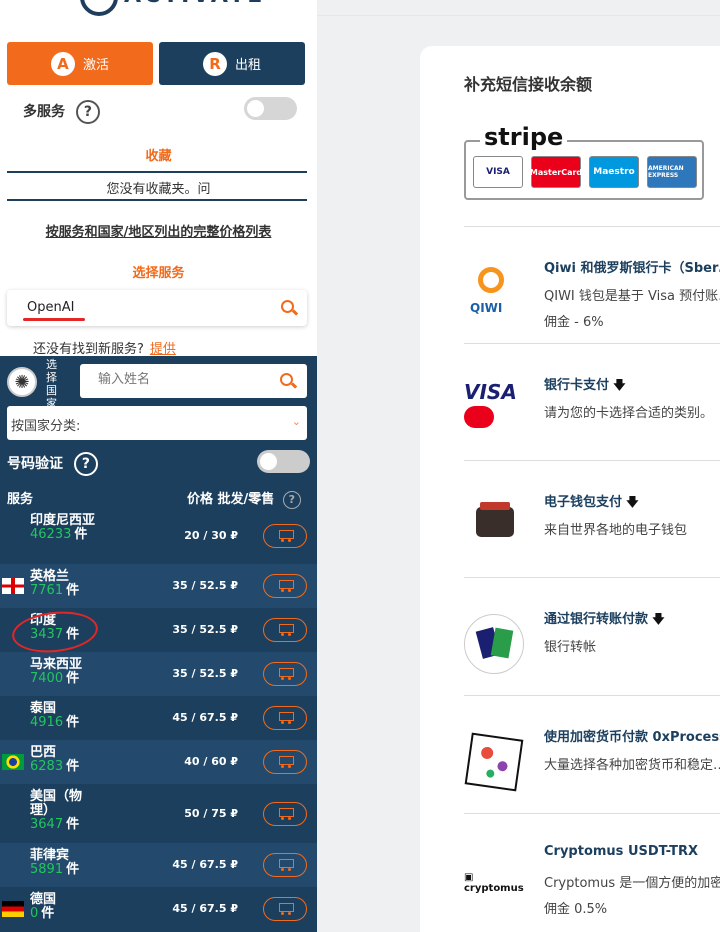 Image resolution: width=720 pixels, height=932 pixels. Describe the element at coordinates (157, 423) in the screenshot. I see `country-category-select: 按国家分类: ⌄` at that location.